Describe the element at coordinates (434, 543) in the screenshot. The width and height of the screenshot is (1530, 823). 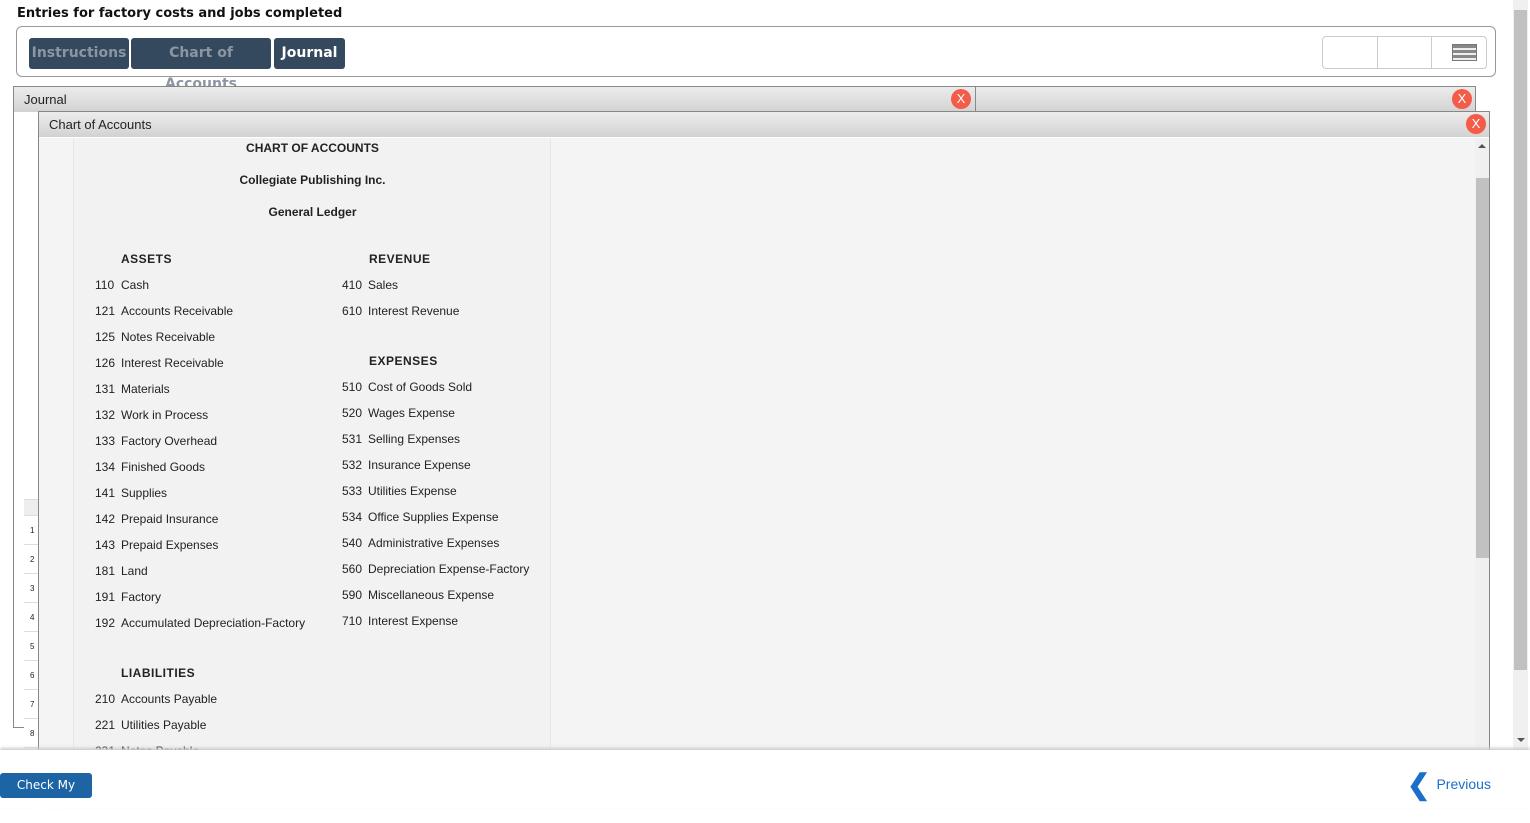
I see `account-name: Administrative Expenses` at that location.